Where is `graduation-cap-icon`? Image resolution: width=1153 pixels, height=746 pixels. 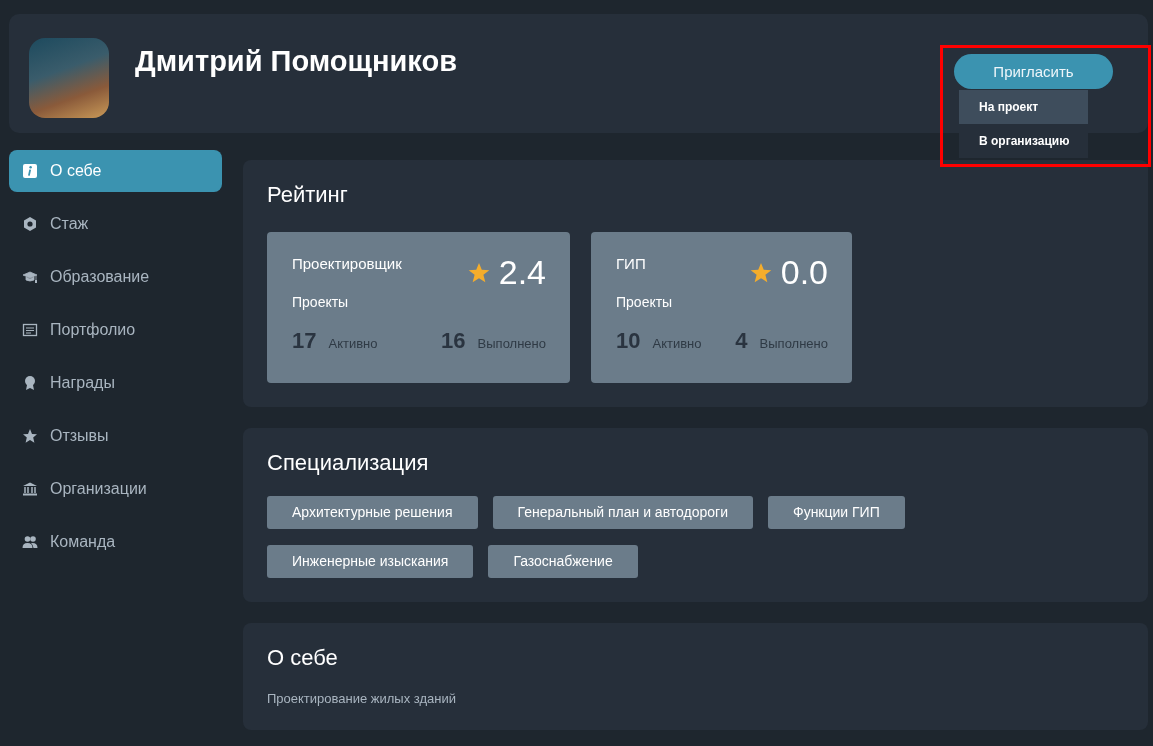 graduation-cap-icon is located at coordinates (30, 277).